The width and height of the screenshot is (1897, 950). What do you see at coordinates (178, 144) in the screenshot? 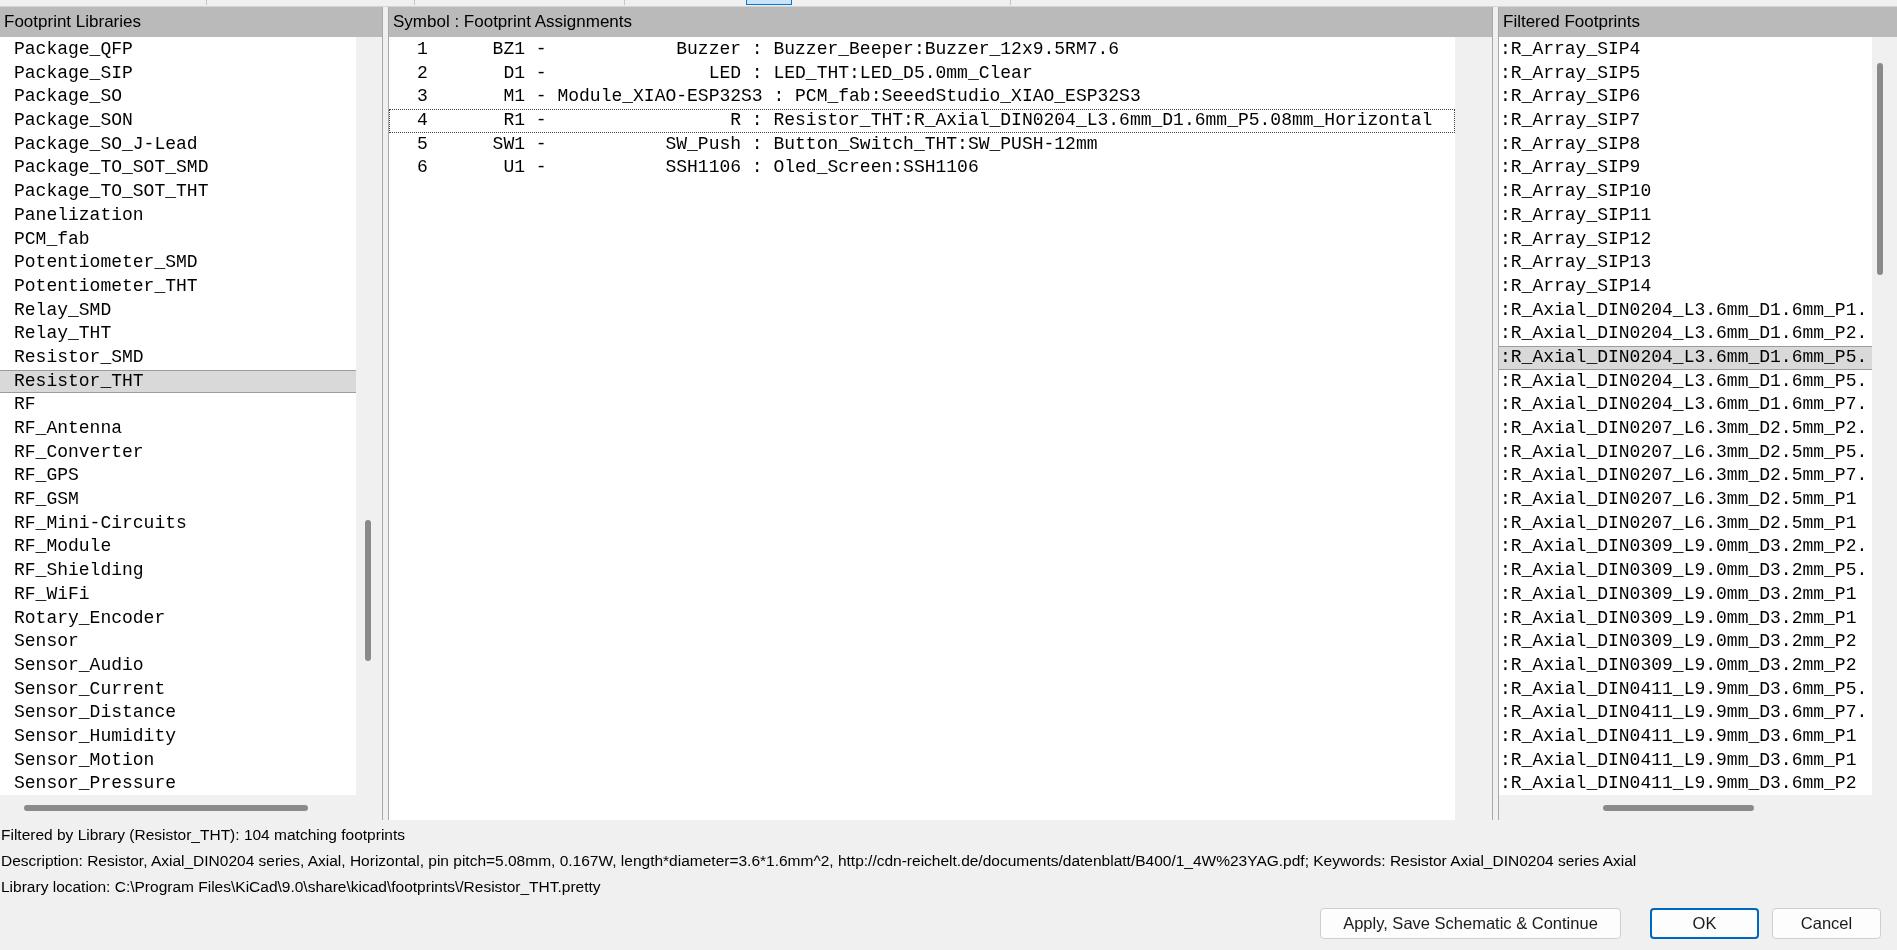
I see `library-item: Package_SO_J-Lead` at bounding box center [178, 144].